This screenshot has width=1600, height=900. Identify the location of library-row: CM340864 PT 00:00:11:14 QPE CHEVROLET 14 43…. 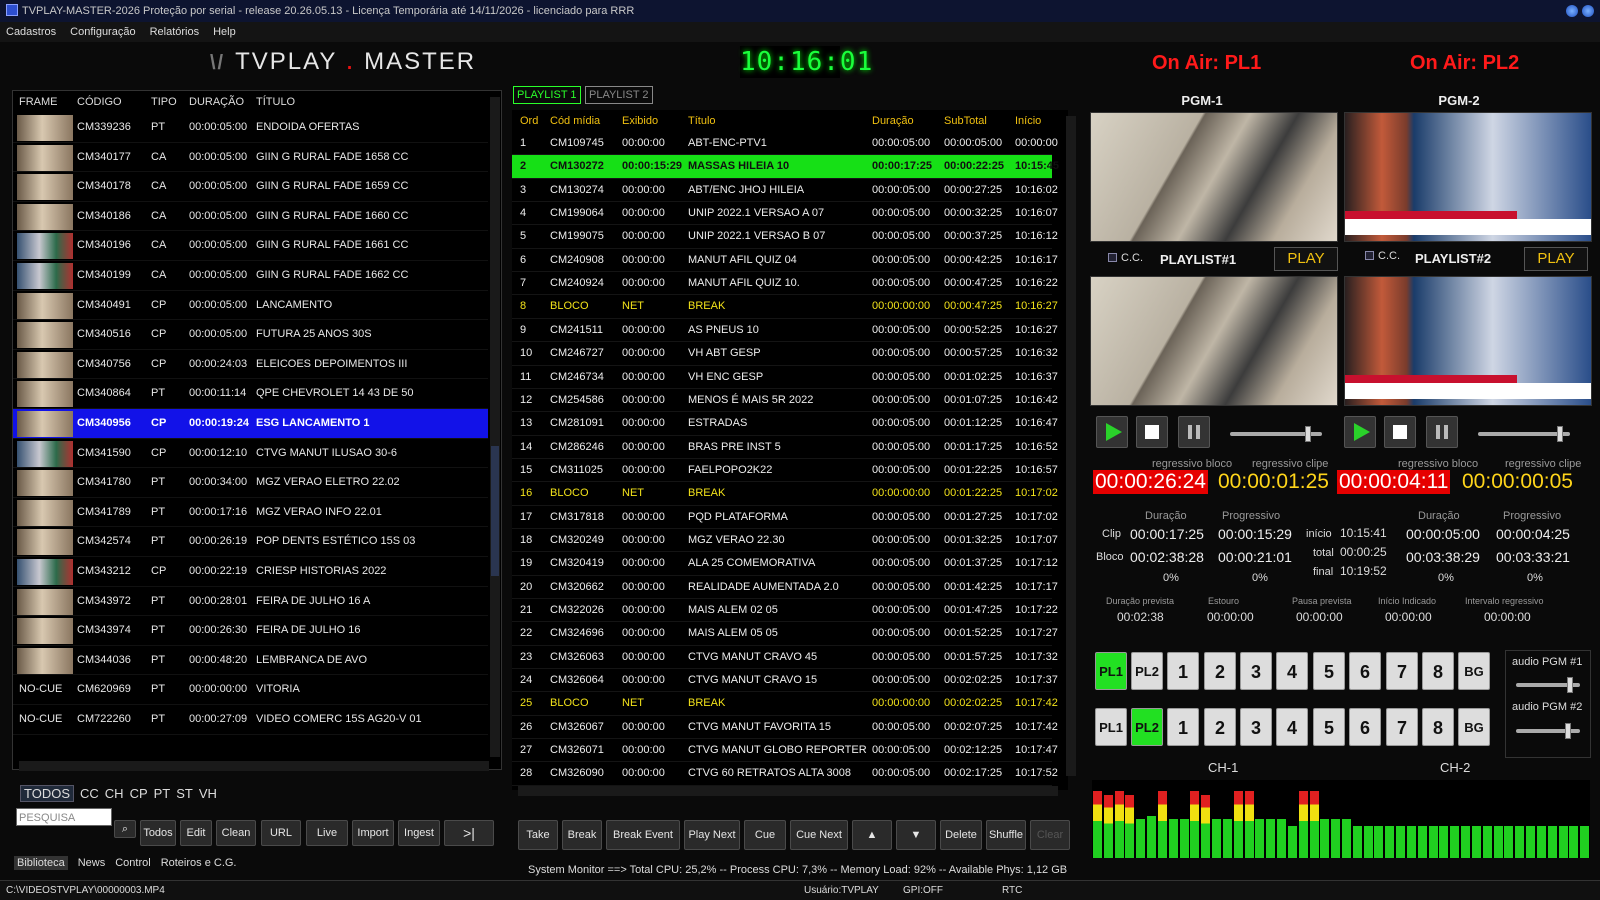
(250, 394).